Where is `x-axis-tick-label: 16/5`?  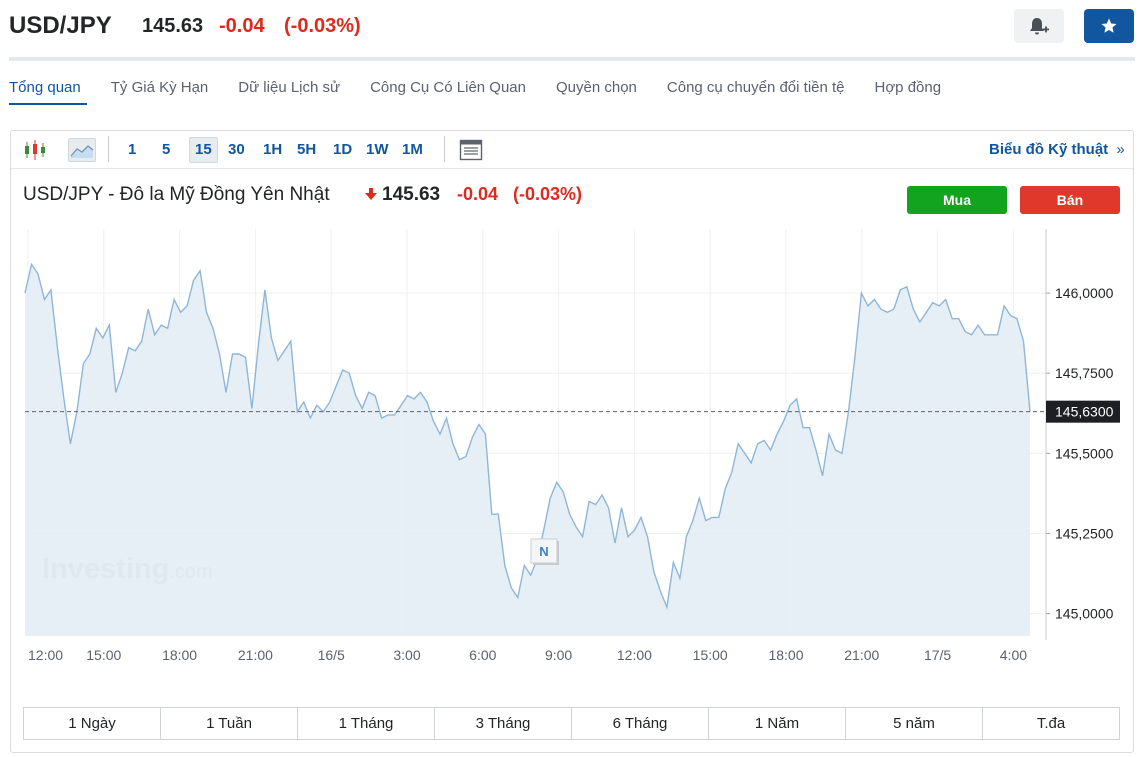 x-axis-tick-label: 16/5 is located at coordinates (331, 655).